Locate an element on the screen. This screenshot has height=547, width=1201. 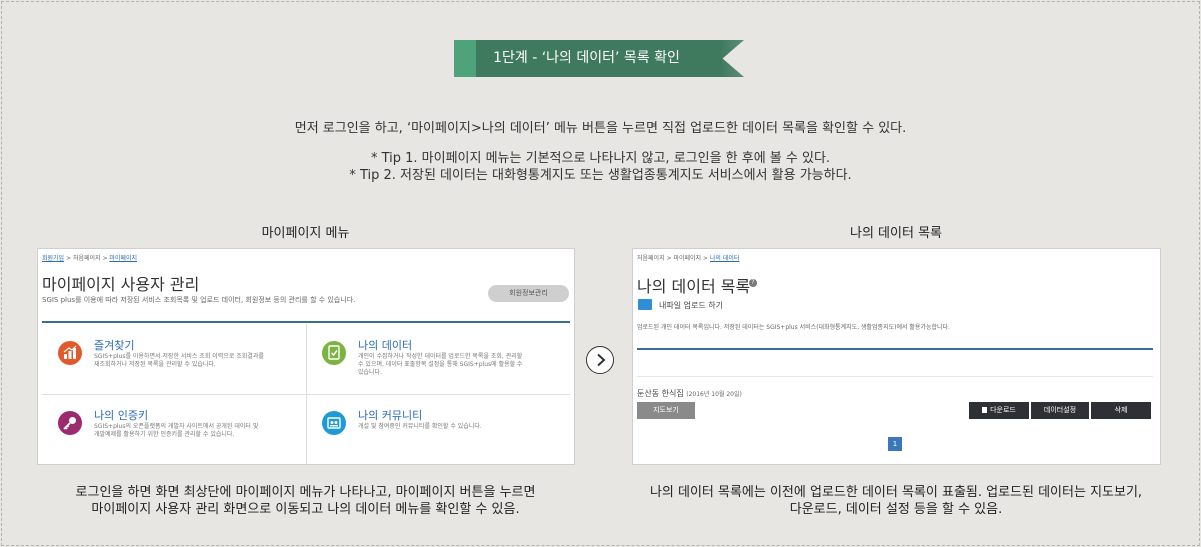
upload-file-link: 내파일 업로드 하기 is located at coordinates (691, 305).